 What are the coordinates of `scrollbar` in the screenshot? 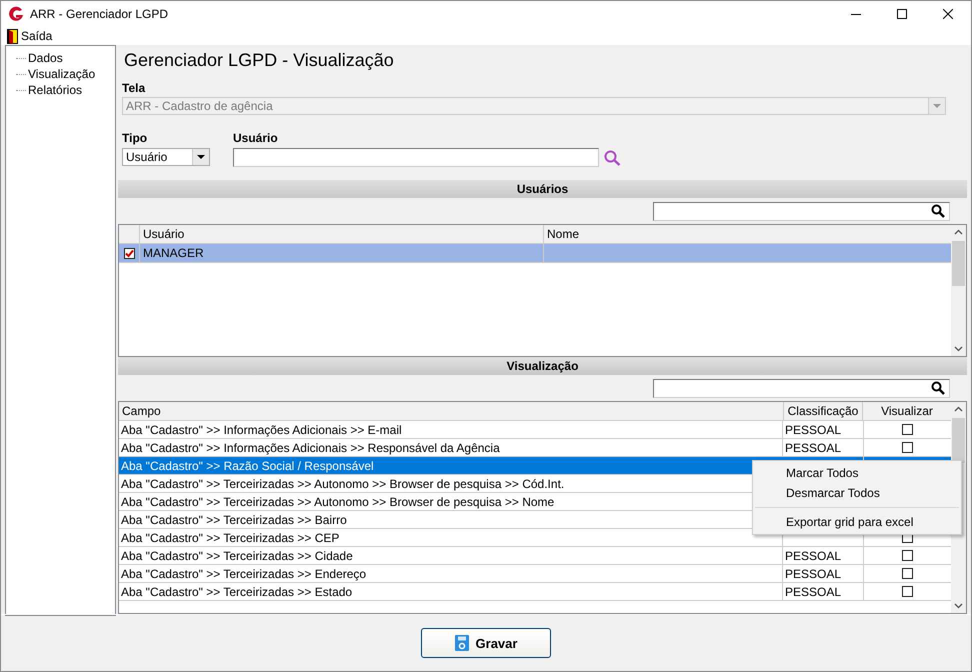 It's located at (958, 290).